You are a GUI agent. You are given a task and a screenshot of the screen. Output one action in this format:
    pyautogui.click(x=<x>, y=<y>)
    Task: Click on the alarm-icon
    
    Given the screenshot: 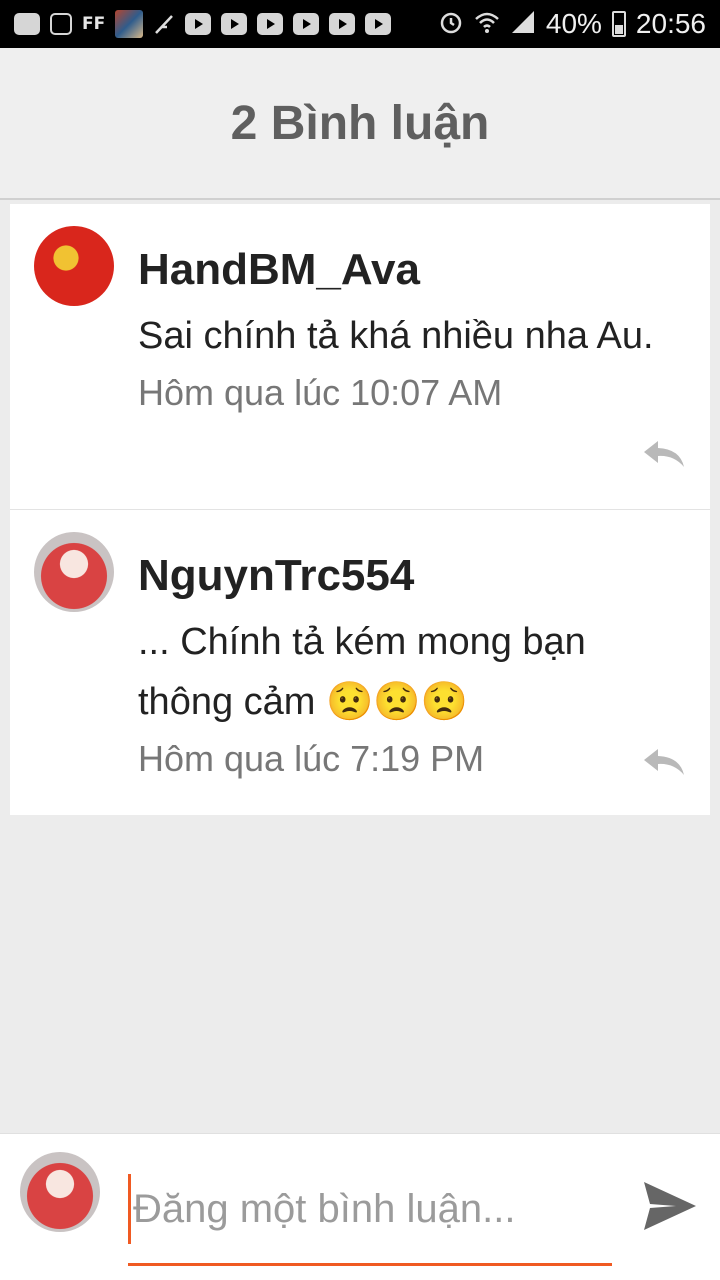 What is the action you would take?
    pyautogui.click(x=451, y=24)
    